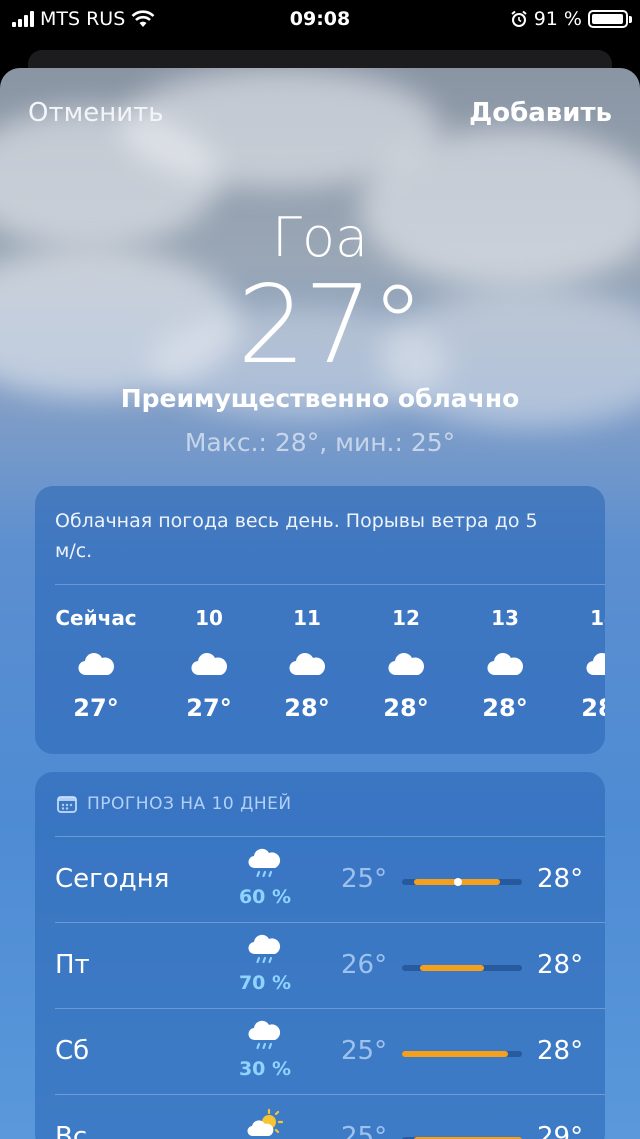 This screenshot has width=640, height=1139. Describe the element at coordinates (307, 618) in the screenshot. I see `hour-label: 11` at that location.